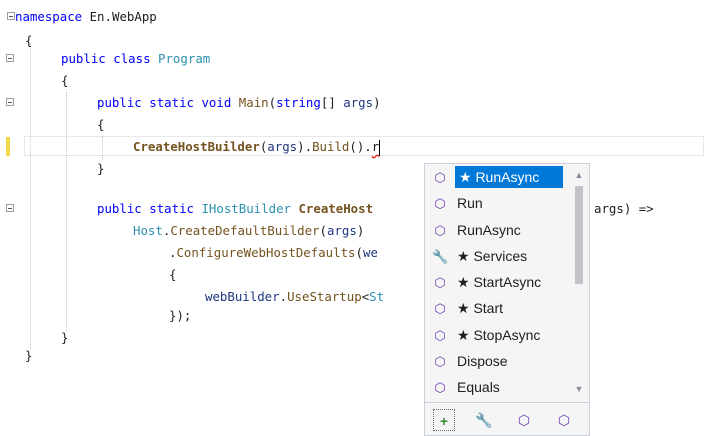 The width and height of the screenshot is (704, 436). Describe the element at coordinates (498, 203) in the screenshot. I see `completion-item: ⬡ Run` at that location.